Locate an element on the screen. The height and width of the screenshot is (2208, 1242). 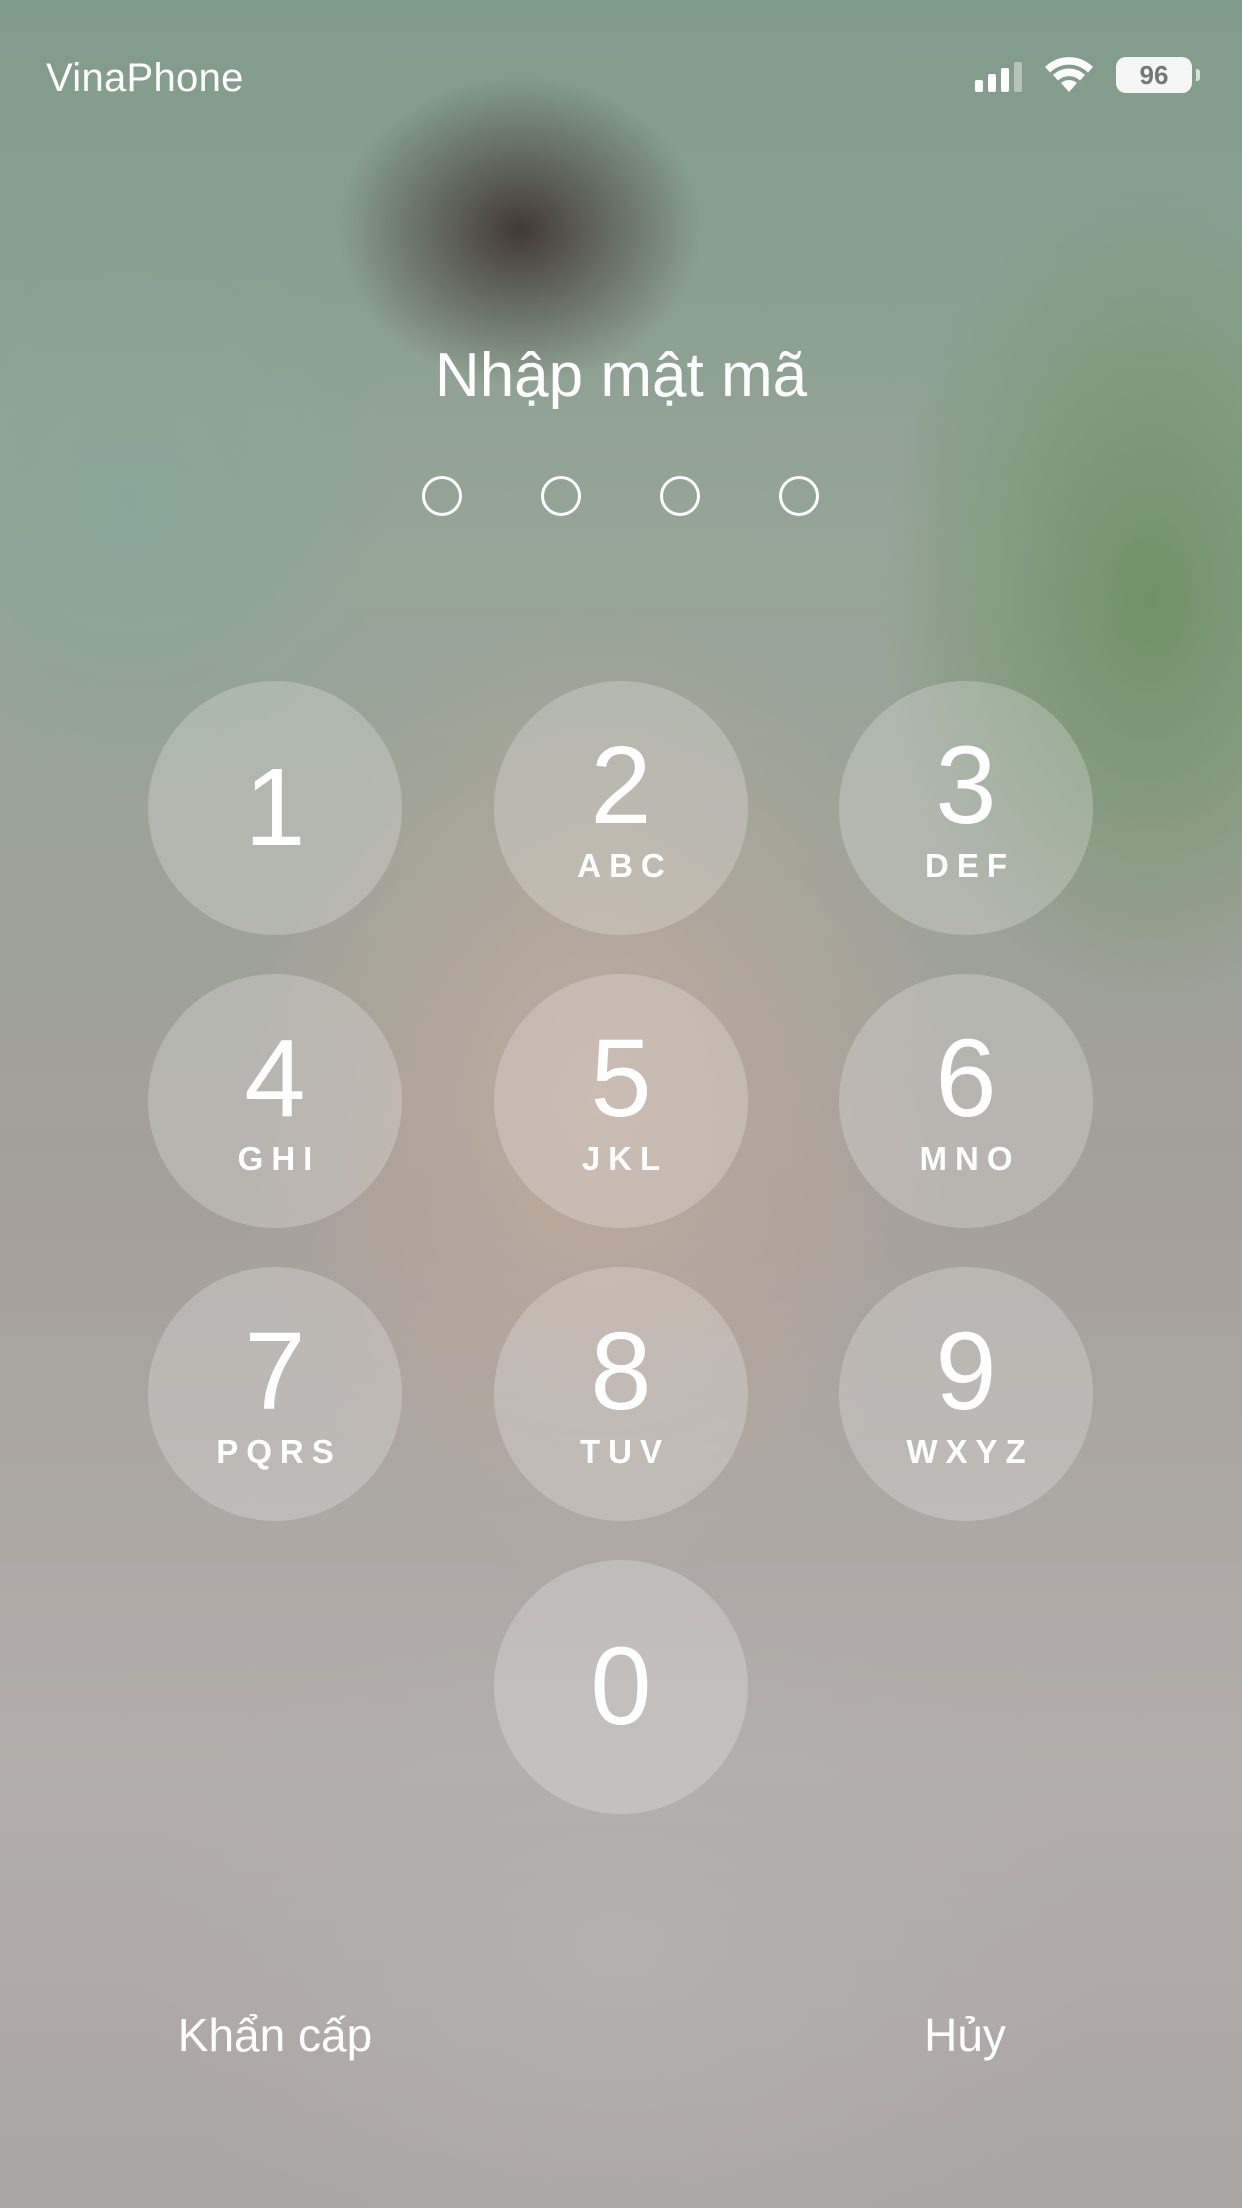
key-letters: GHI is located at coordinates (279, 1158).